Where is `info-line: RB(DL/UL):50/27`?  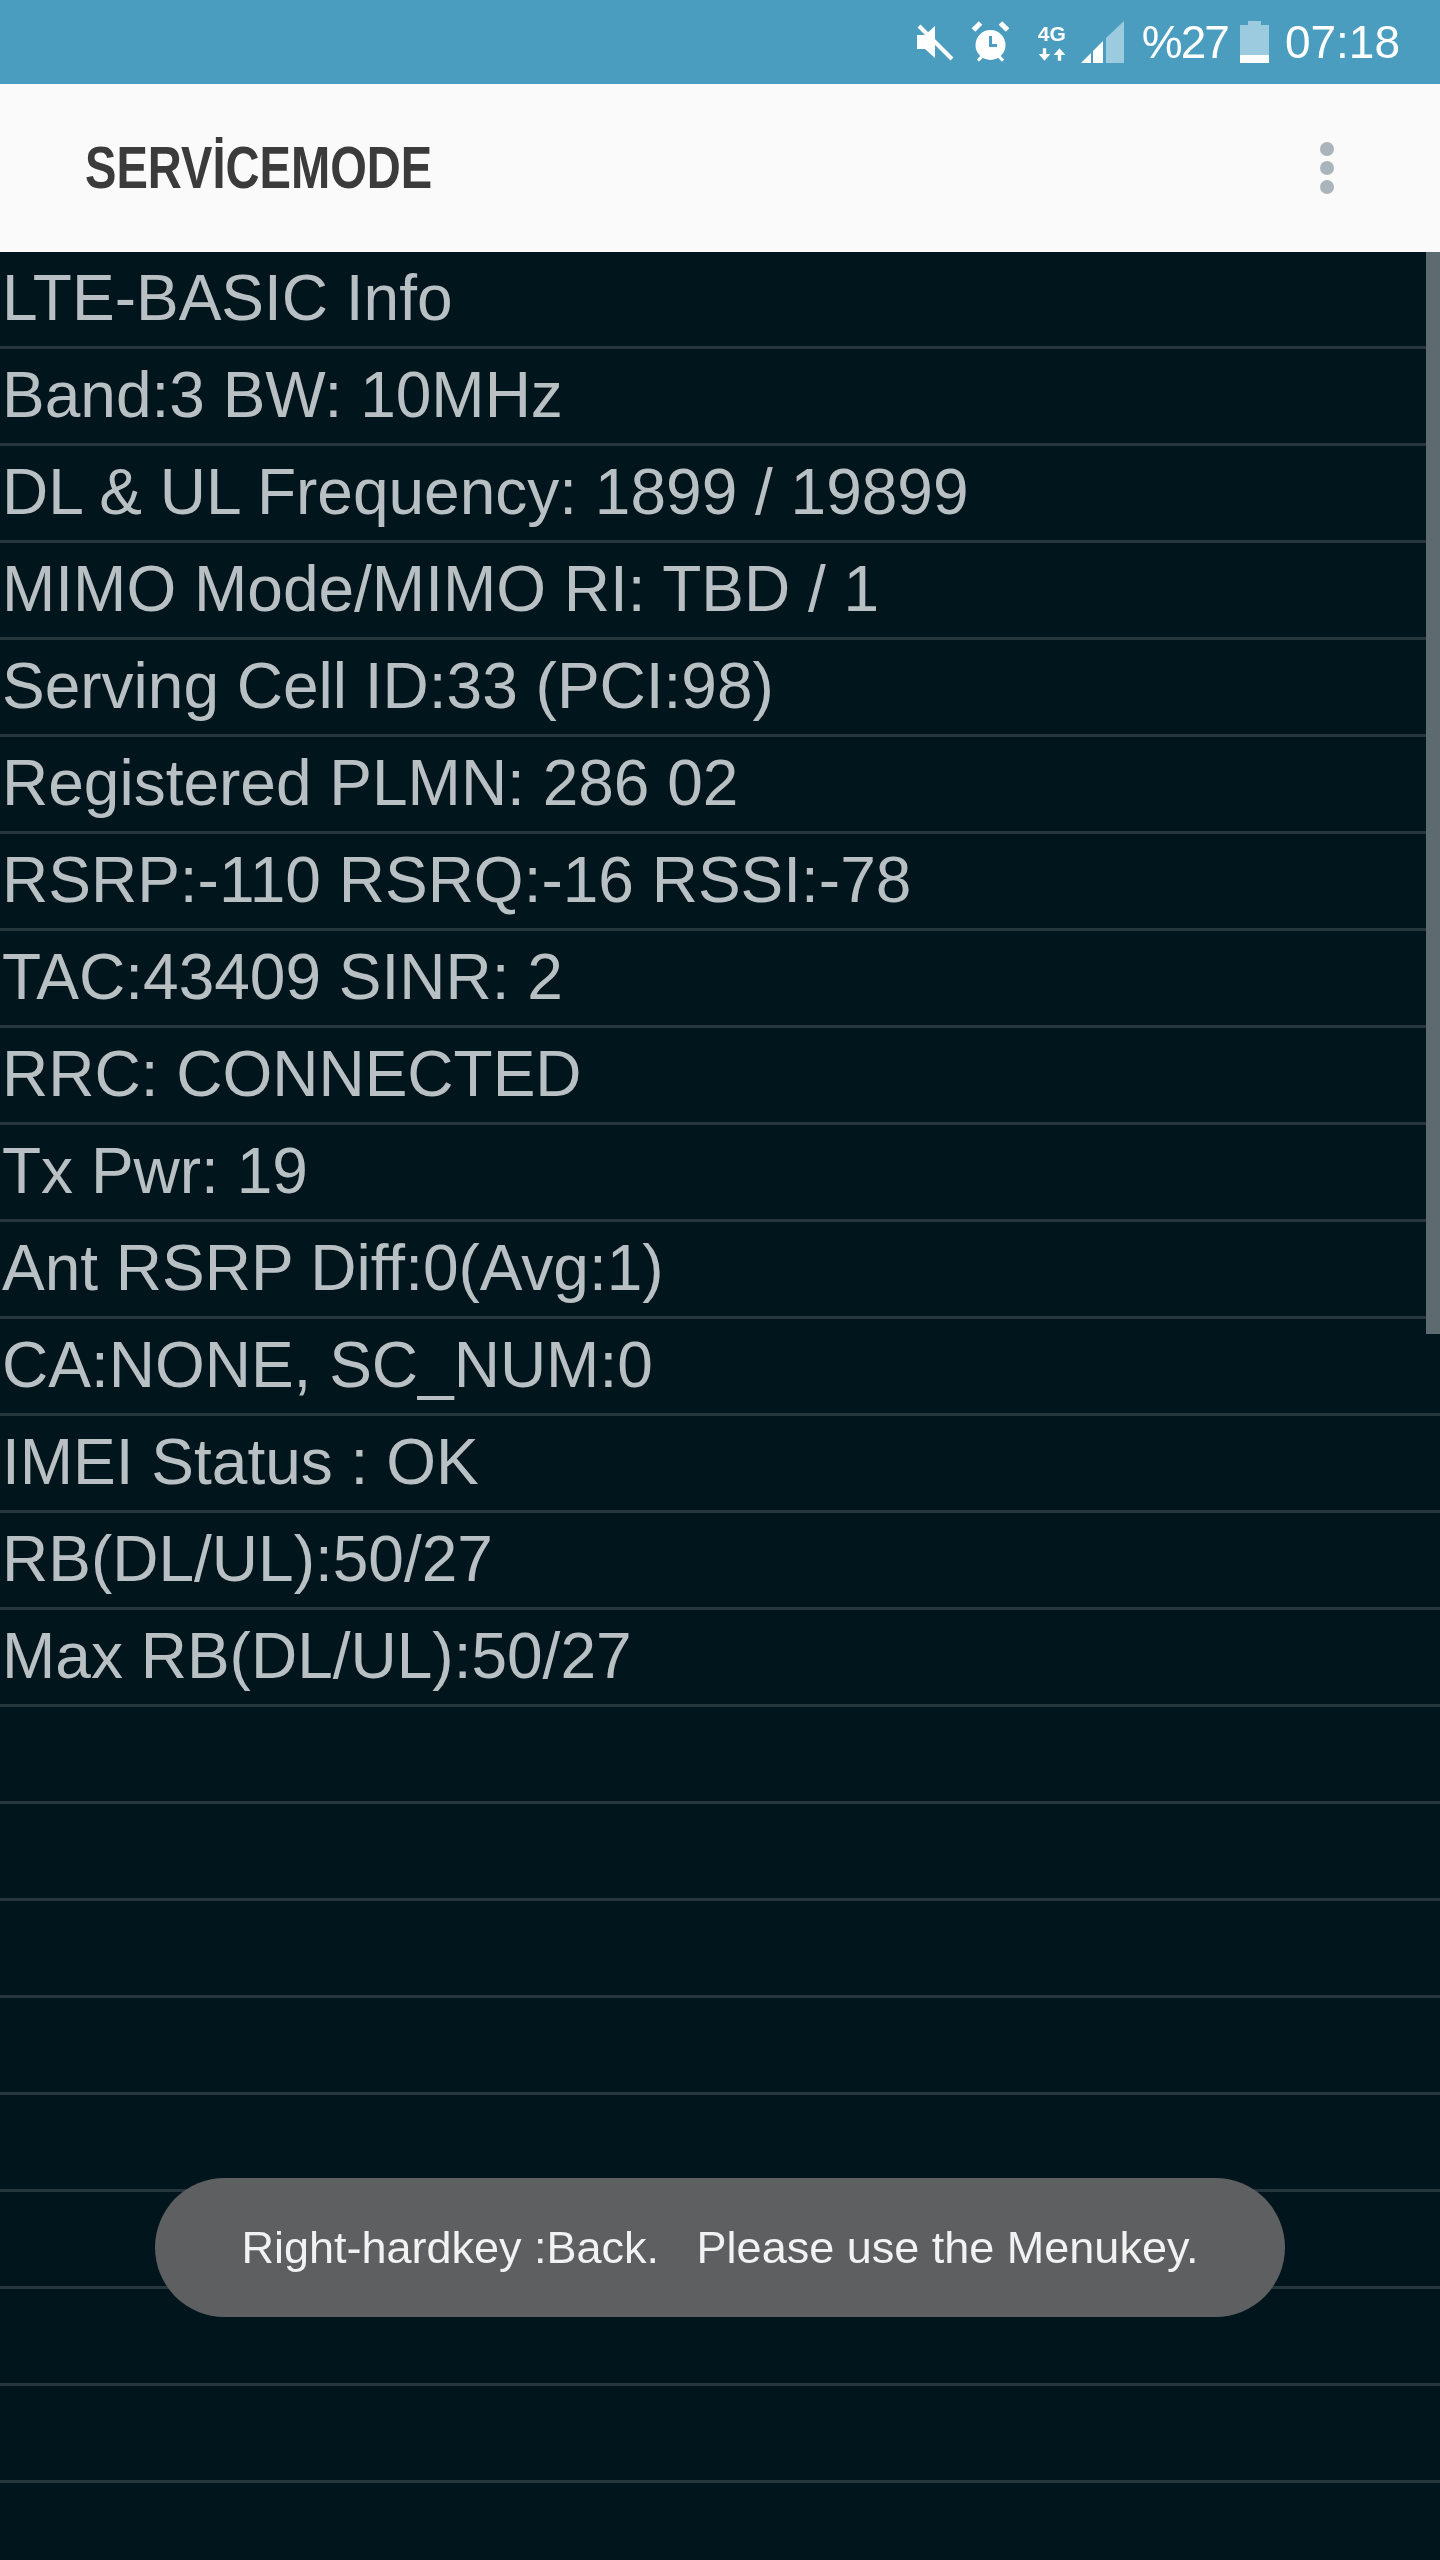
info-line: RB(DL/UL):50/27 is located at coordinates (247, 1559).